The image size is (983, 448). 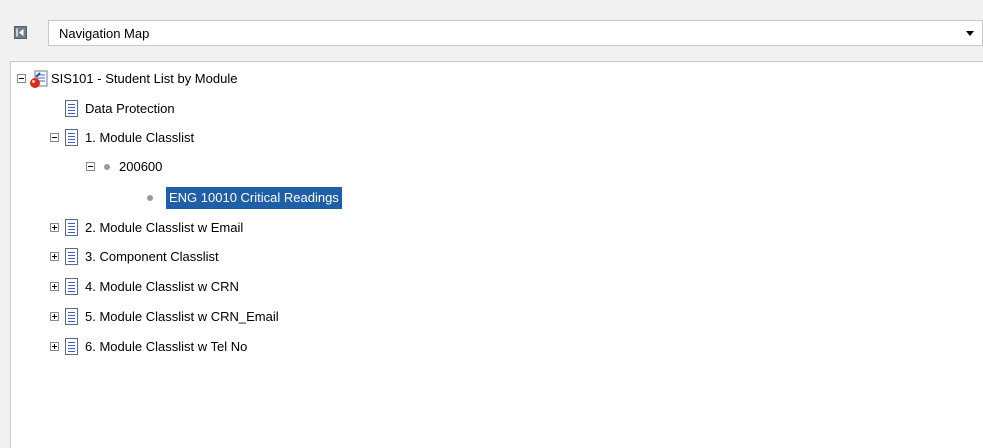 What do you see at coordinates (162, 286) in the screenshot?
I see `tree-item-label: 4. Module Classlist w CRN` at bounding box center [162, 286].